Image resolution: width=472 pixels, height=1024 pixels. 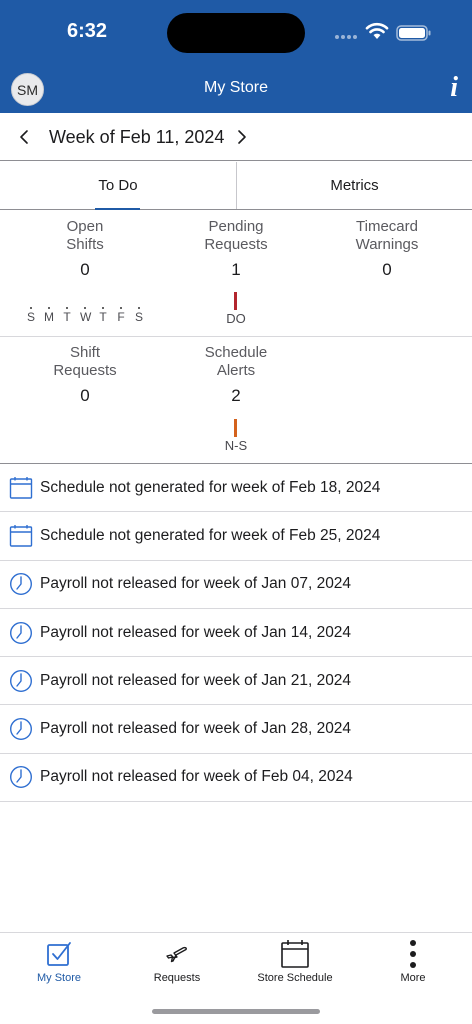 What do you see at coordinates (354, 185) in the screenshot?
I see `tab-metrics: Metrics` at bounding box center [354, 185].